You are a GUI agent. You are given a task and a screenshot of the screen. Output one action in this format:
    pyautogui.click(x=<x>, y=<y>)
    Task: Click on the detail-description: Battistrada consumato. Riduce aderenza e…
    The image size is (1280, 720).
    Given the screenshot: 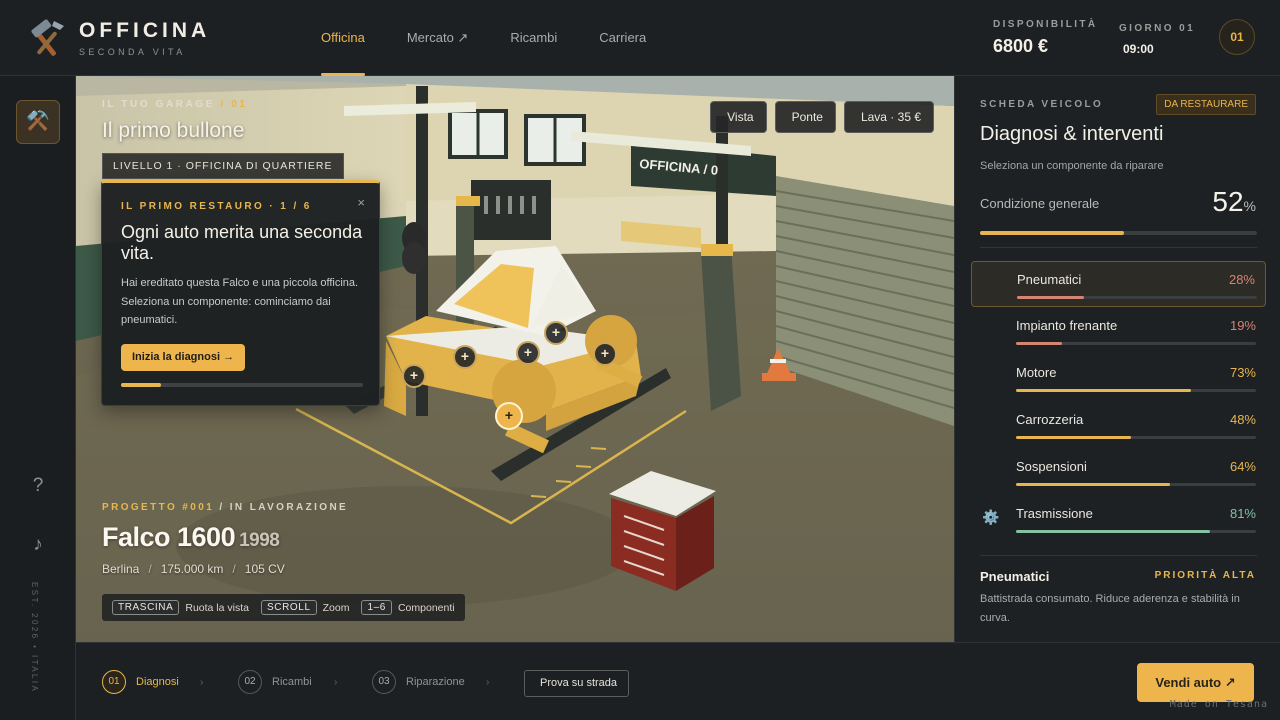 What is the action you would take?
    pyautogui.click(x=1110, y=608)
    